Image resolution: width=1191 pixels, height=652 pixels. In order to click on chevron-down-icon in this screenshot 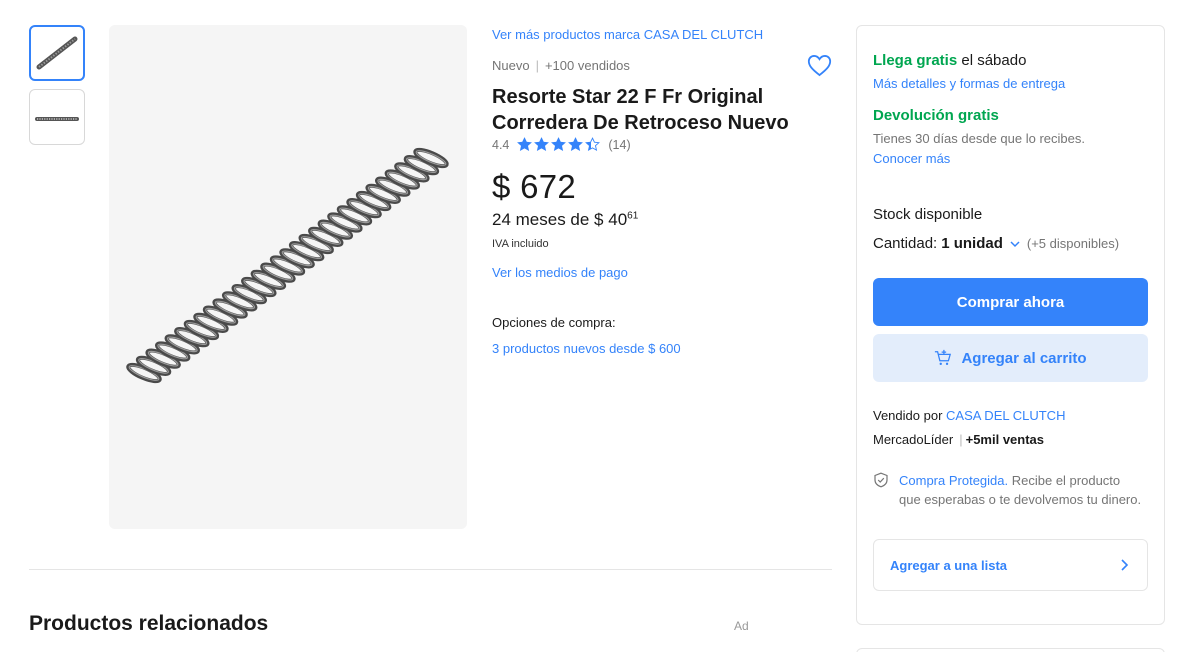, I will do `click(1015, 243)`.